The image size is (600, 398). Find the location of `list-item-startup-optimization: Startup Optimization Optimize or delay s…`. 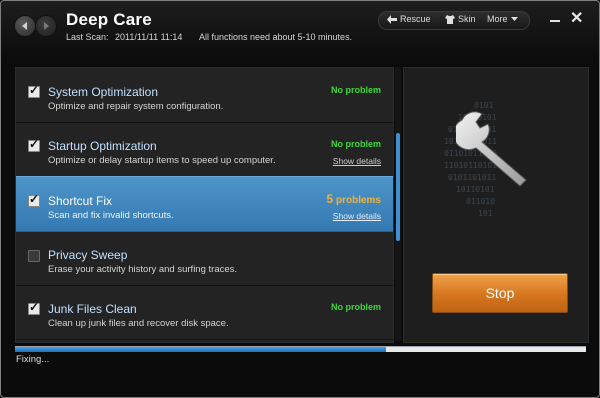

list-item-startup-optimization: Startup Optimization Optimize or delay s… is located at coordinates (204, 149).